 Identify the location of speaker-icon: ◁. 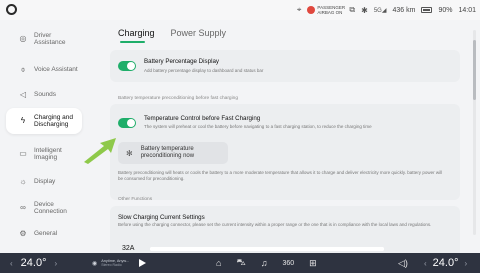
(23, 95).